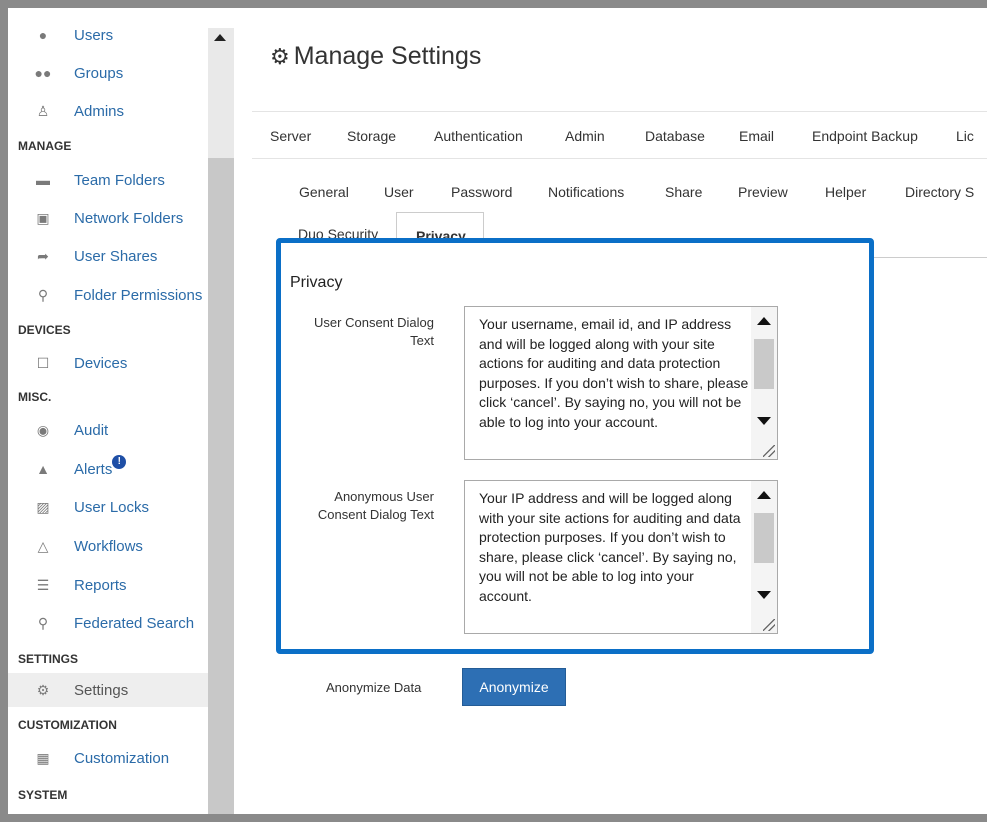  What do you see at coordinates (865, 136) in the screenshot?
I see `tab-endpoint-backup: Endpoint Backup` at bounding box center [865, 136].